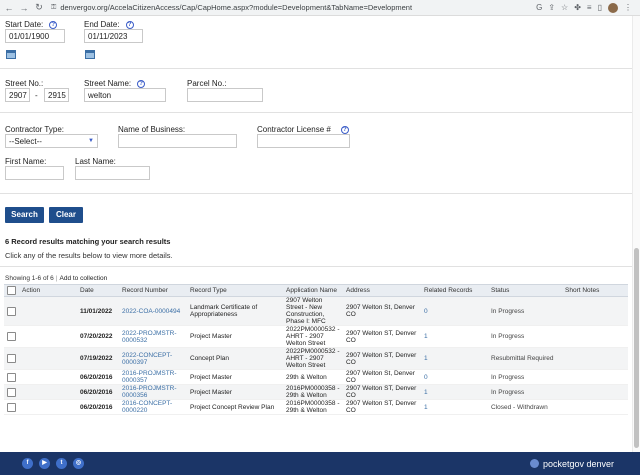  I want to click on reload-icon: ↻, so click(39, 7).